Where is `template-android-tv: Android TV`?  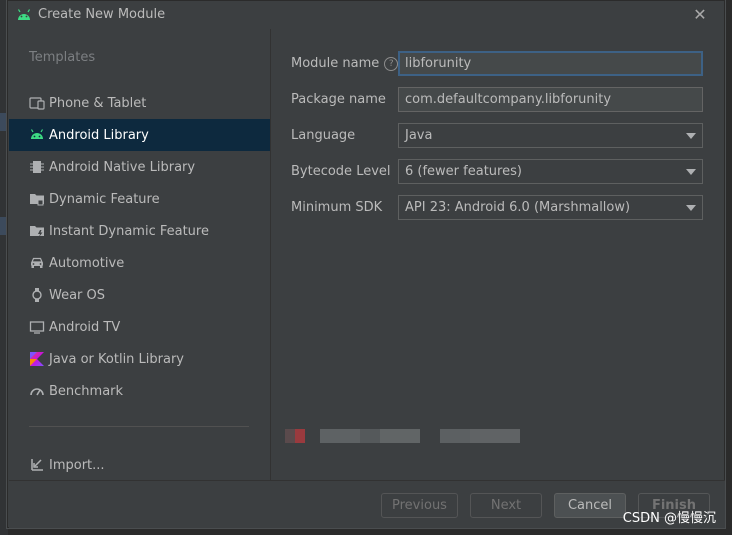
template-android-tv: Android TV is located at coordinates (139, 327).